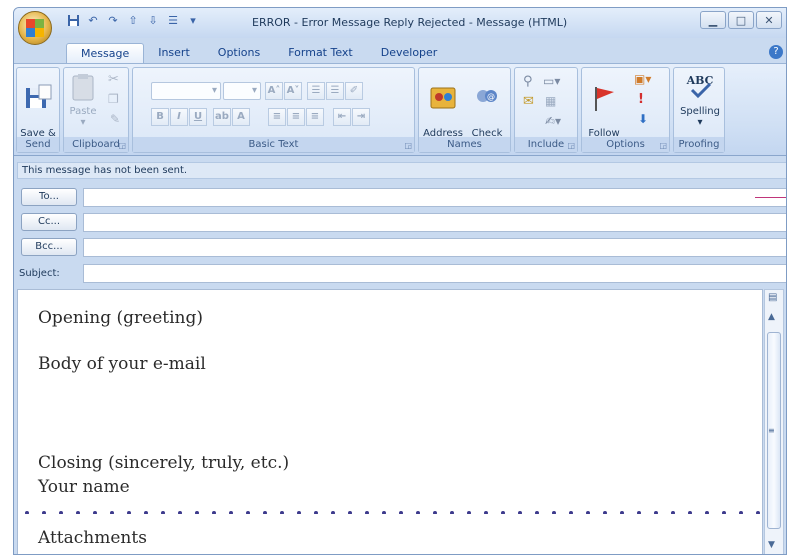 The width and height of the screenshot is (787, 555). I want to click on help-icon: ?, so click(776, 52).